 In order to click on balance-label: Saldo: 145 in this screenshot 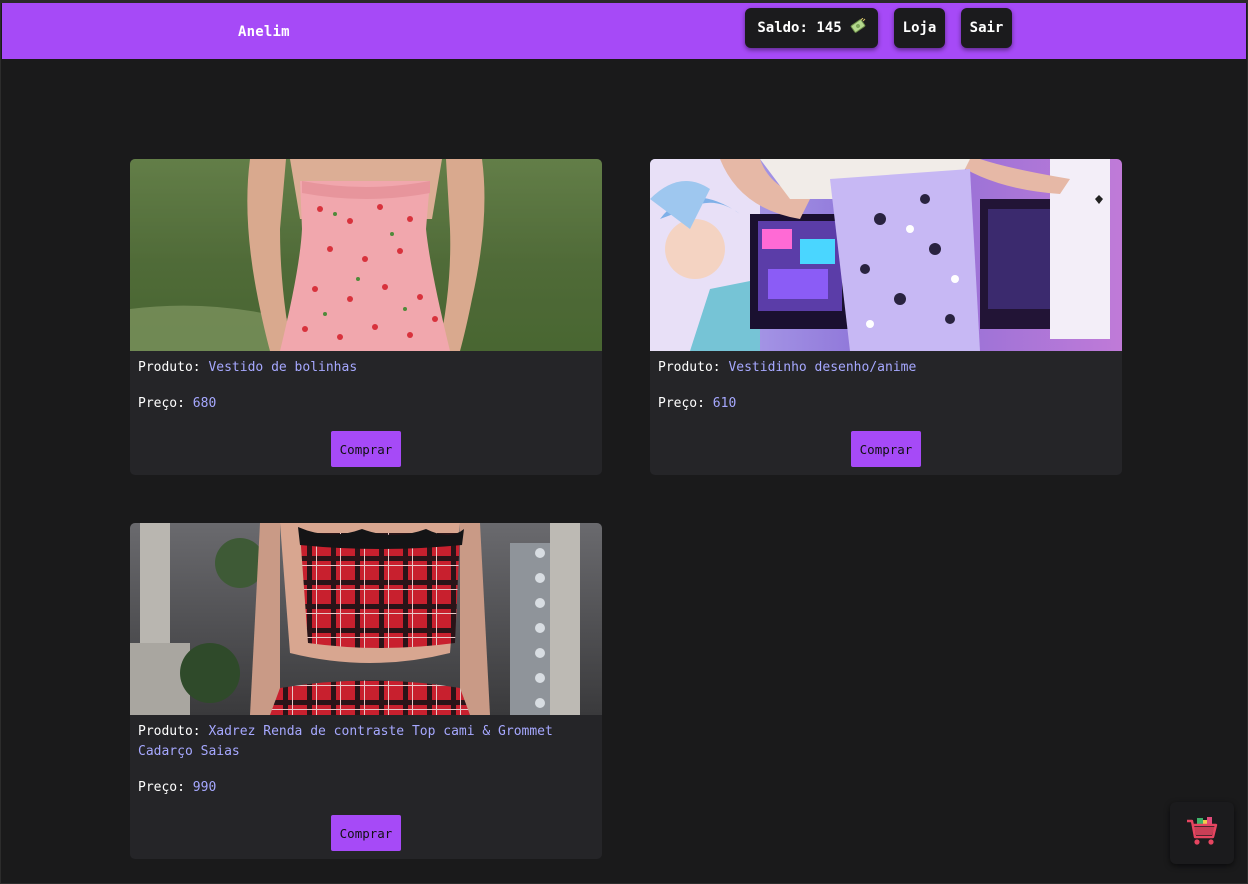, I will do `click(799, 28)`.